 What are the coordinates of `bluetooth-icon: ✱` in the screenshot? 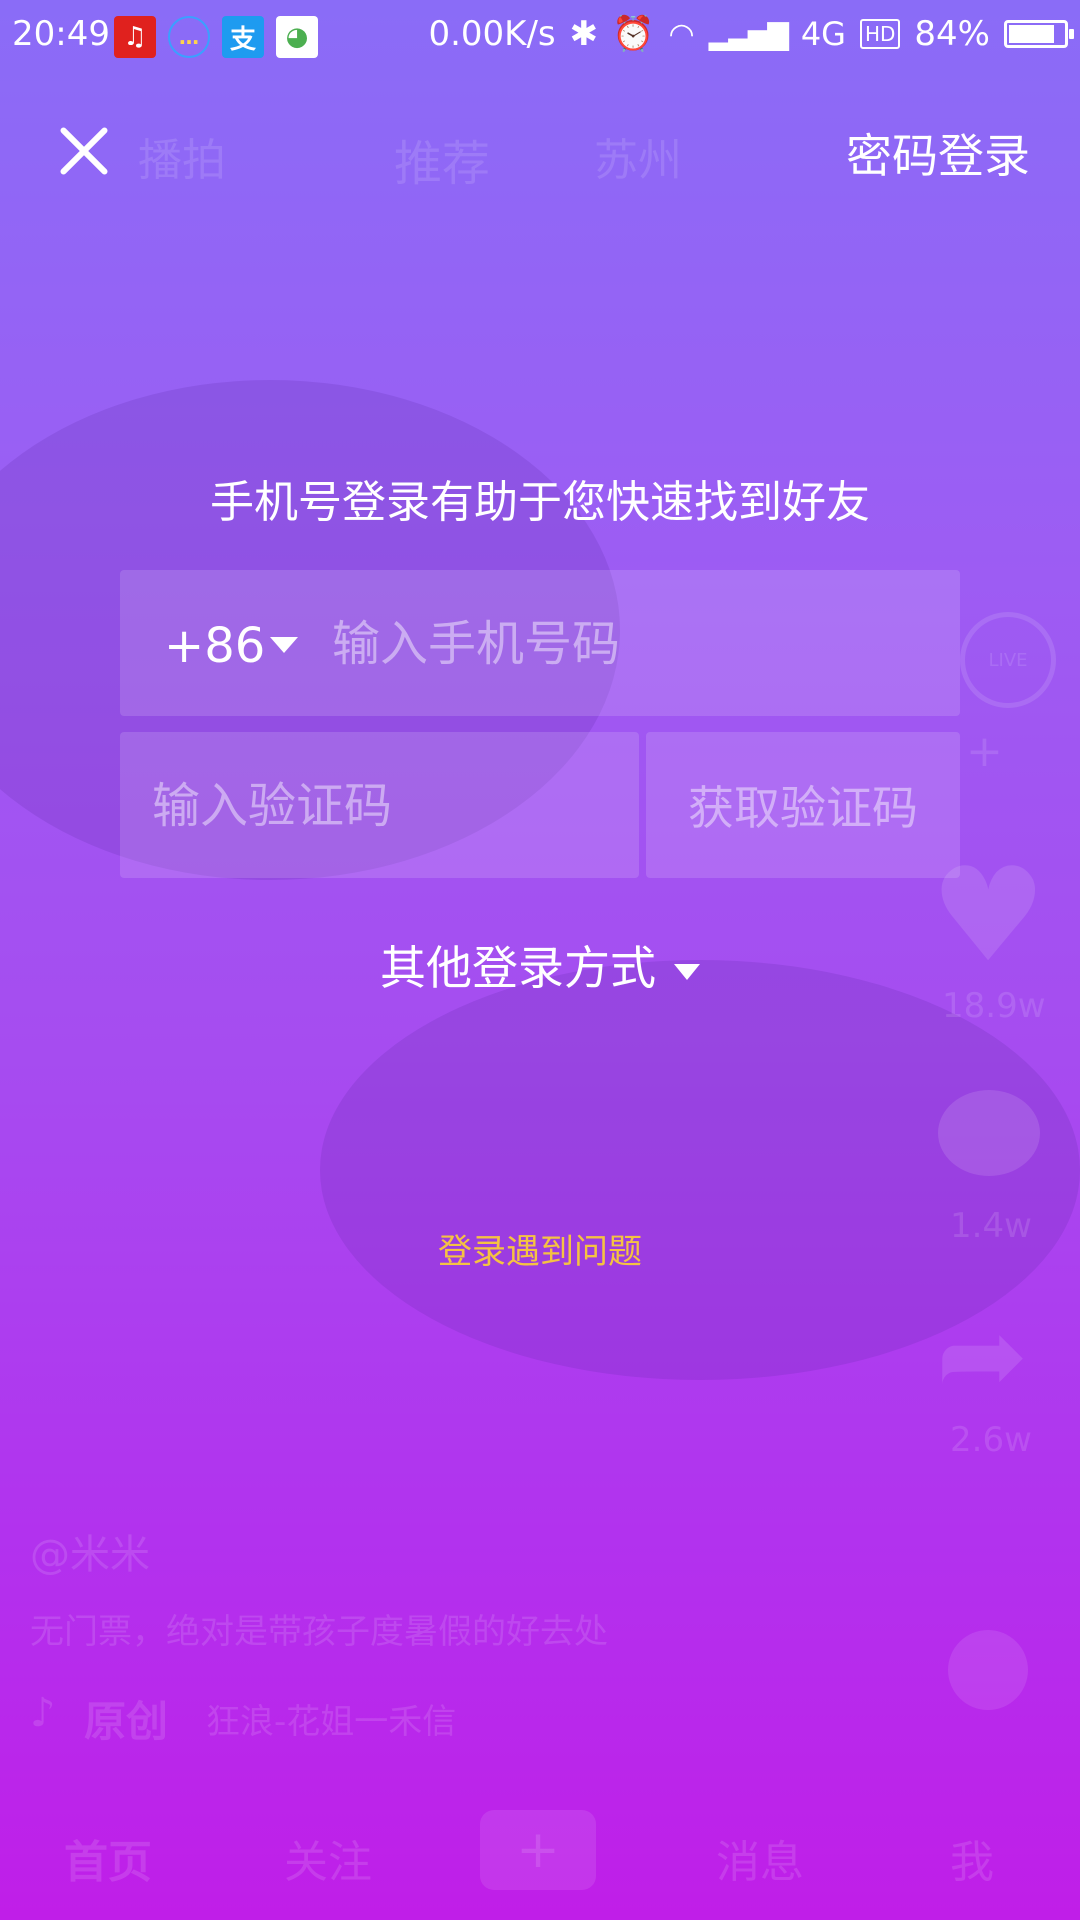 It's located at (584, 34).